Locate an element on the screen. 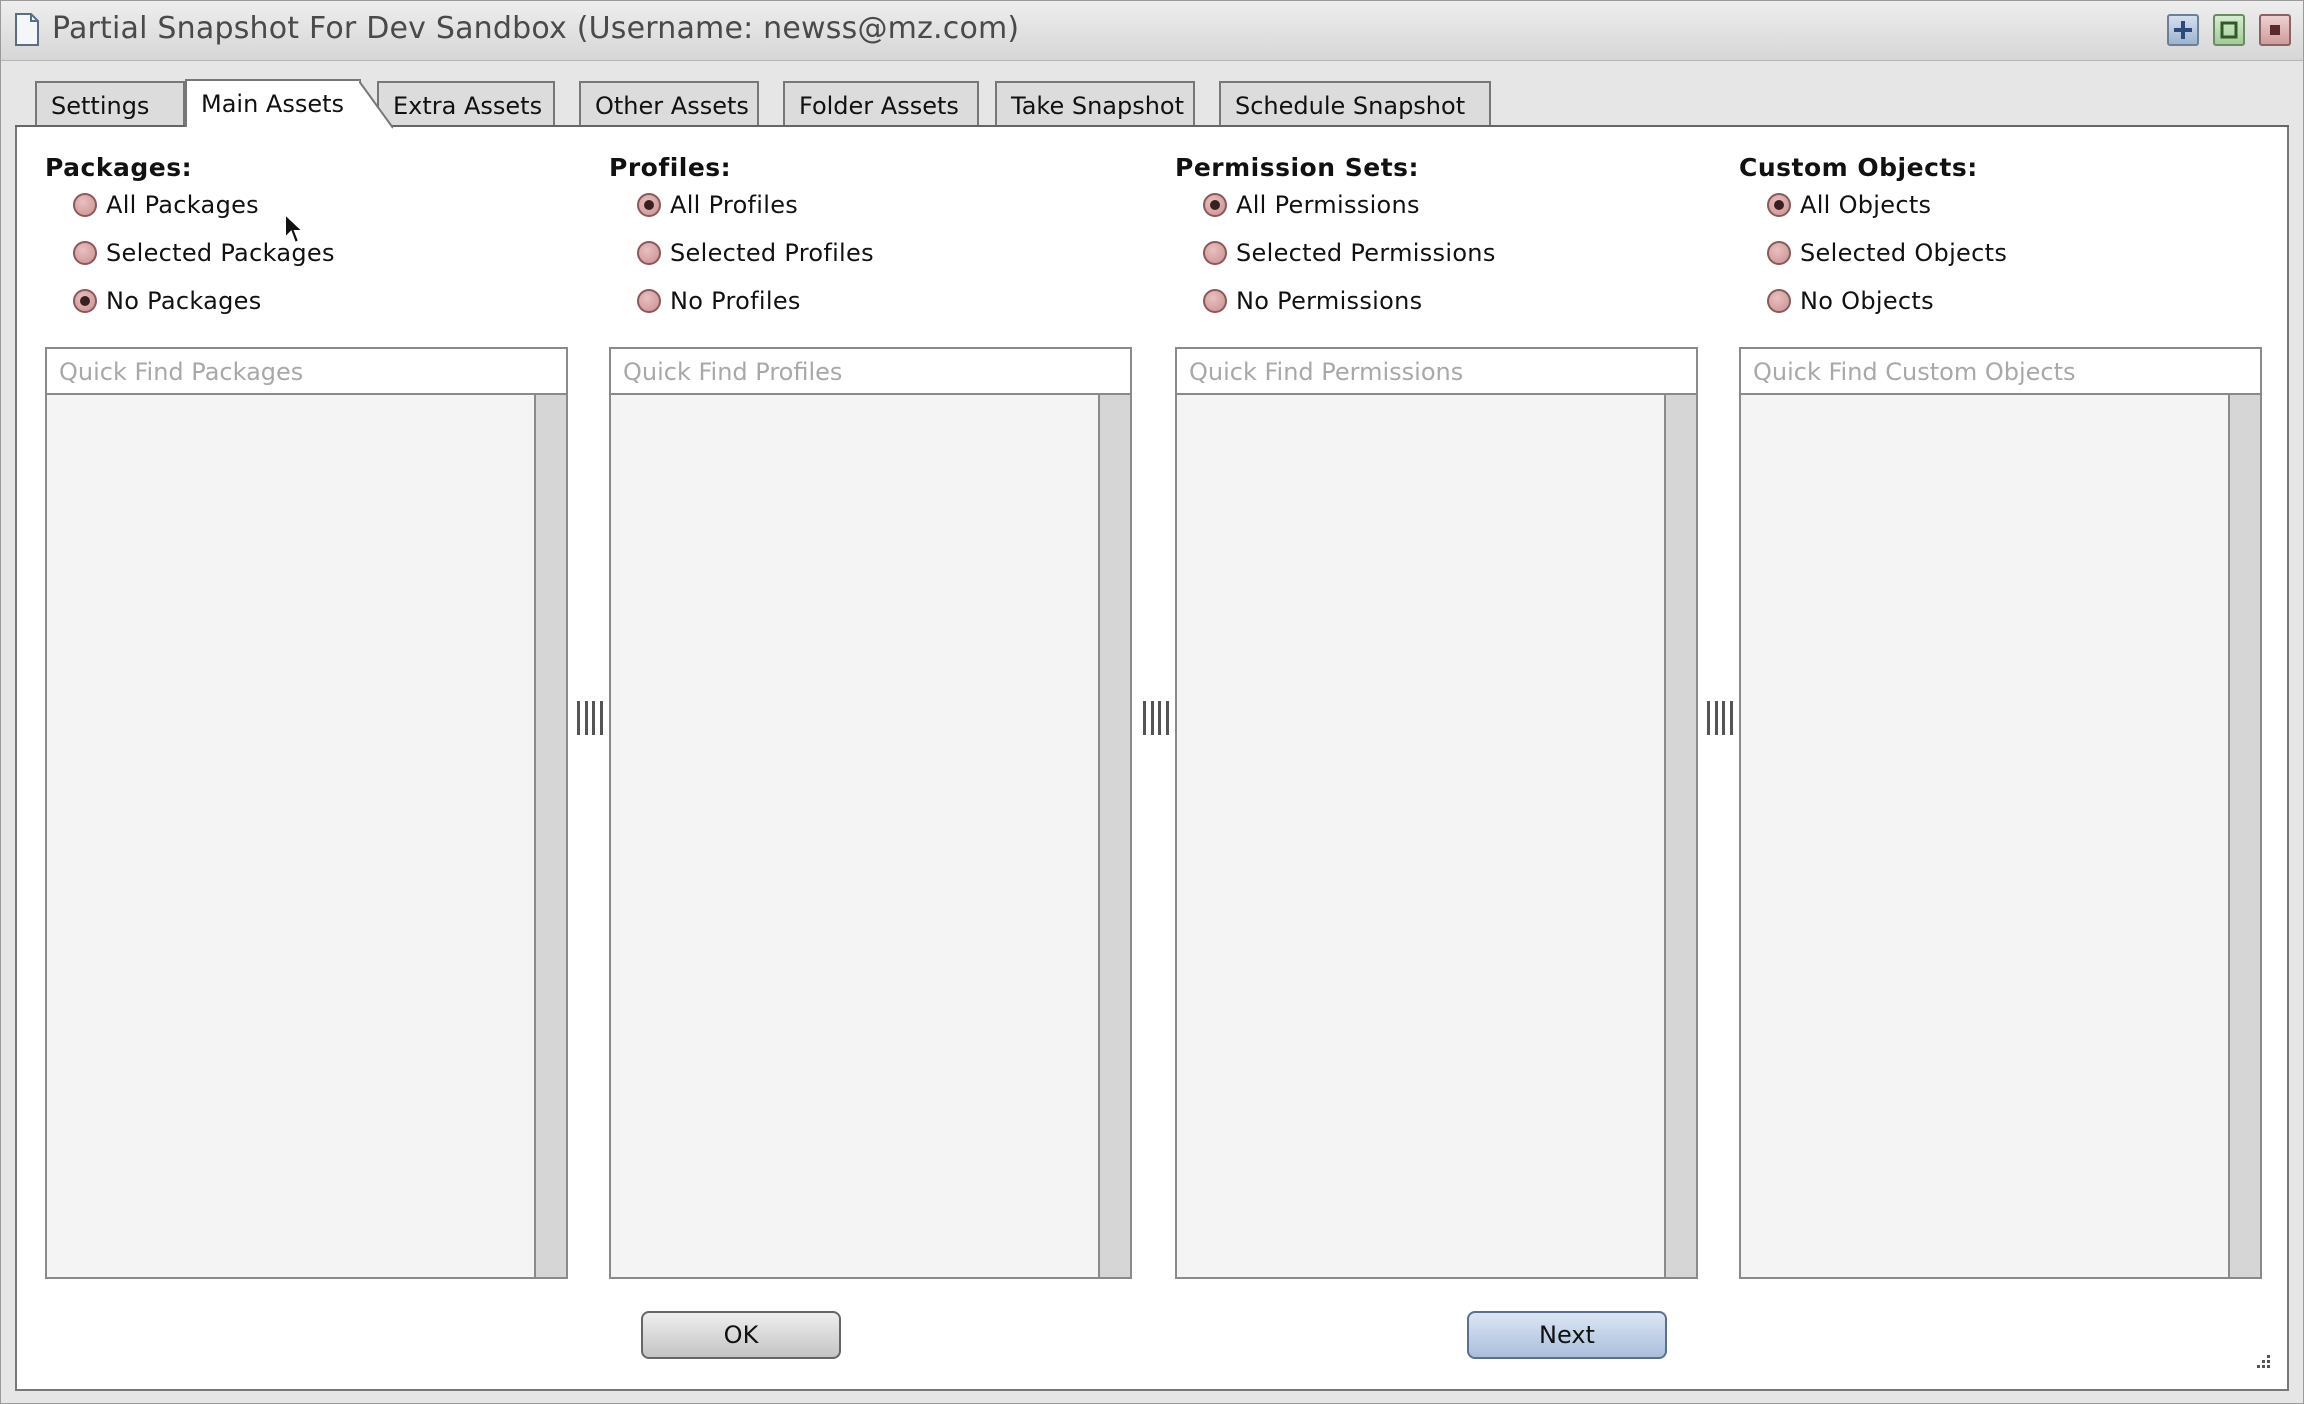 The image size is (2304, 1404). tab-extra-assets: Extra Assets is located at coordinates (466, 103).